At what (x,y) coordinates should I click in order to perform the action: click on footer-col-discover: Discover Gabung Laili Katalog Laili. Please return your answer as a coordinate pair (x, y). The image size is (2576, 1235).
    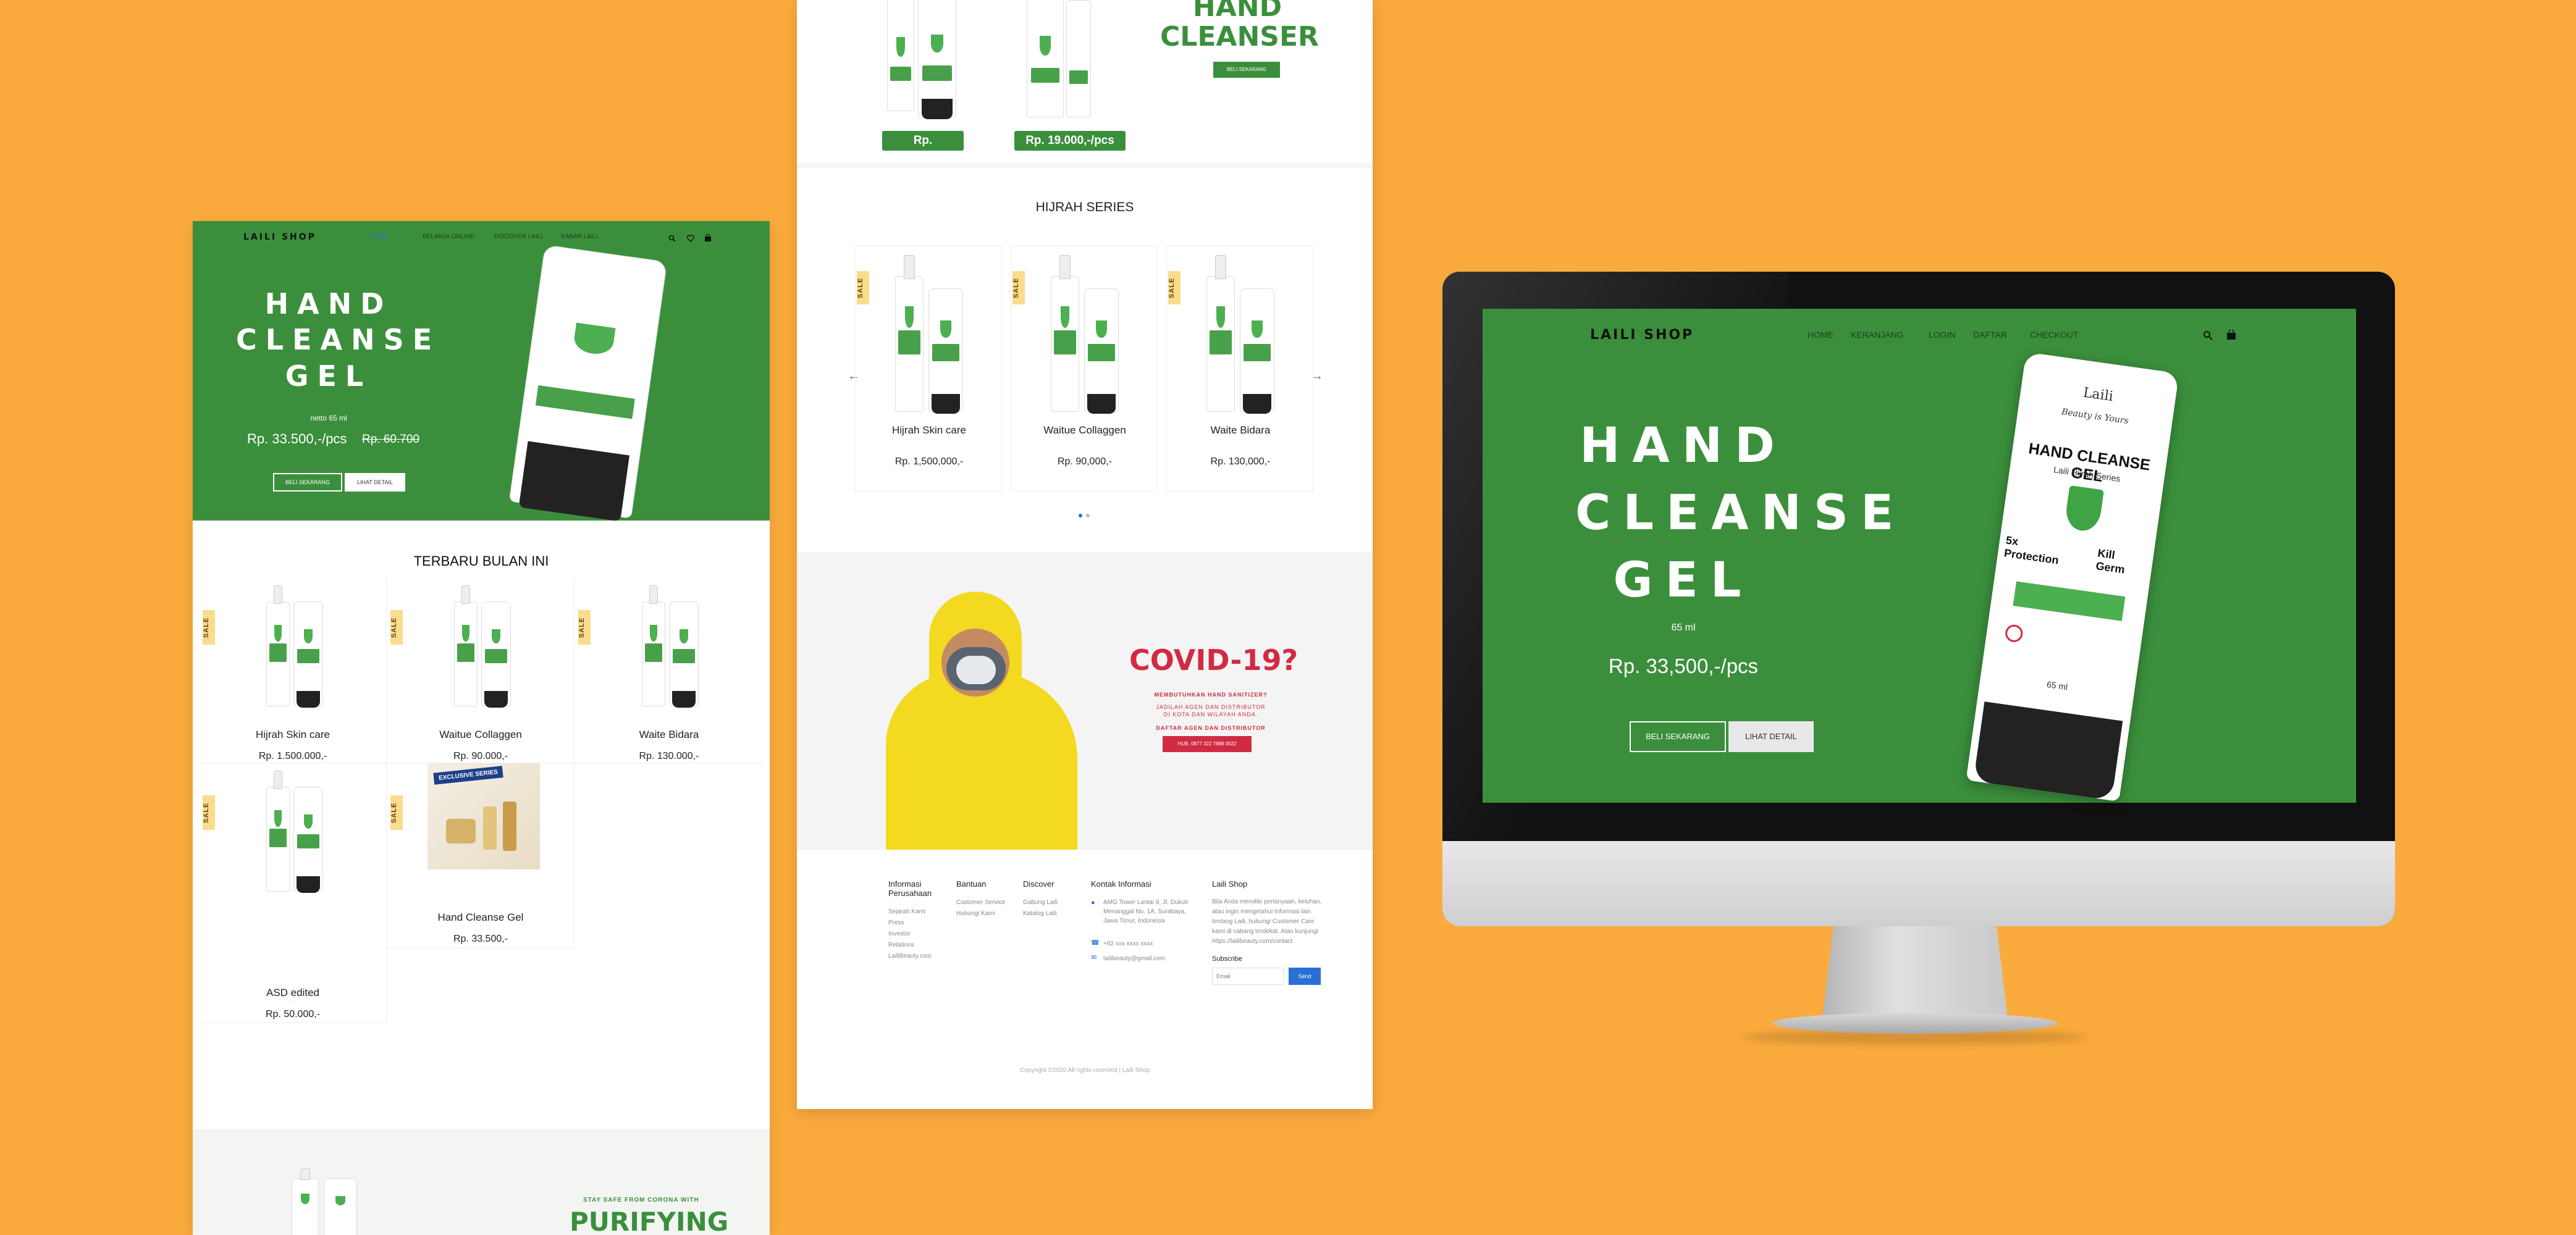
    Looking at the image, I should click on (1051, 899).